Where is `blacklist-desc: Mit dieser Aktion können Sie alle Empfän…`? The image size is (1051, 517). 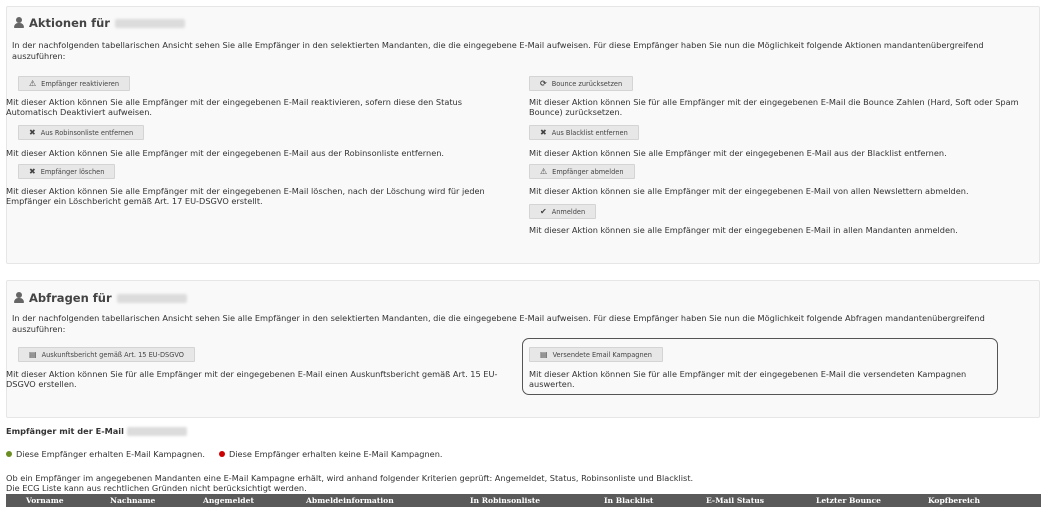 blacklist-desc: Mit dieser Aktion können Sie alle Empfän… is located at coordinates (738, 153).